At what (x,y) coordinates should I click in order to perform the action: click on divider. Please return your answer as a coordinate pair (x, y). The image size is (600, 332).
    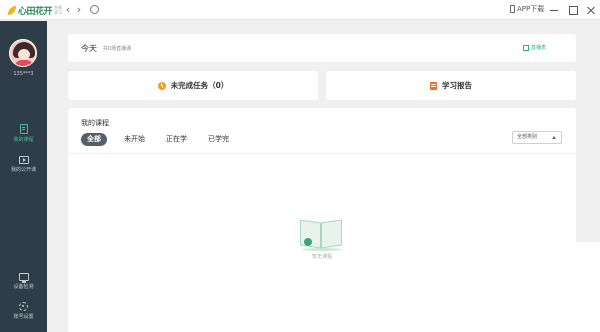
    Looking at the image, I should click on (322, 153).